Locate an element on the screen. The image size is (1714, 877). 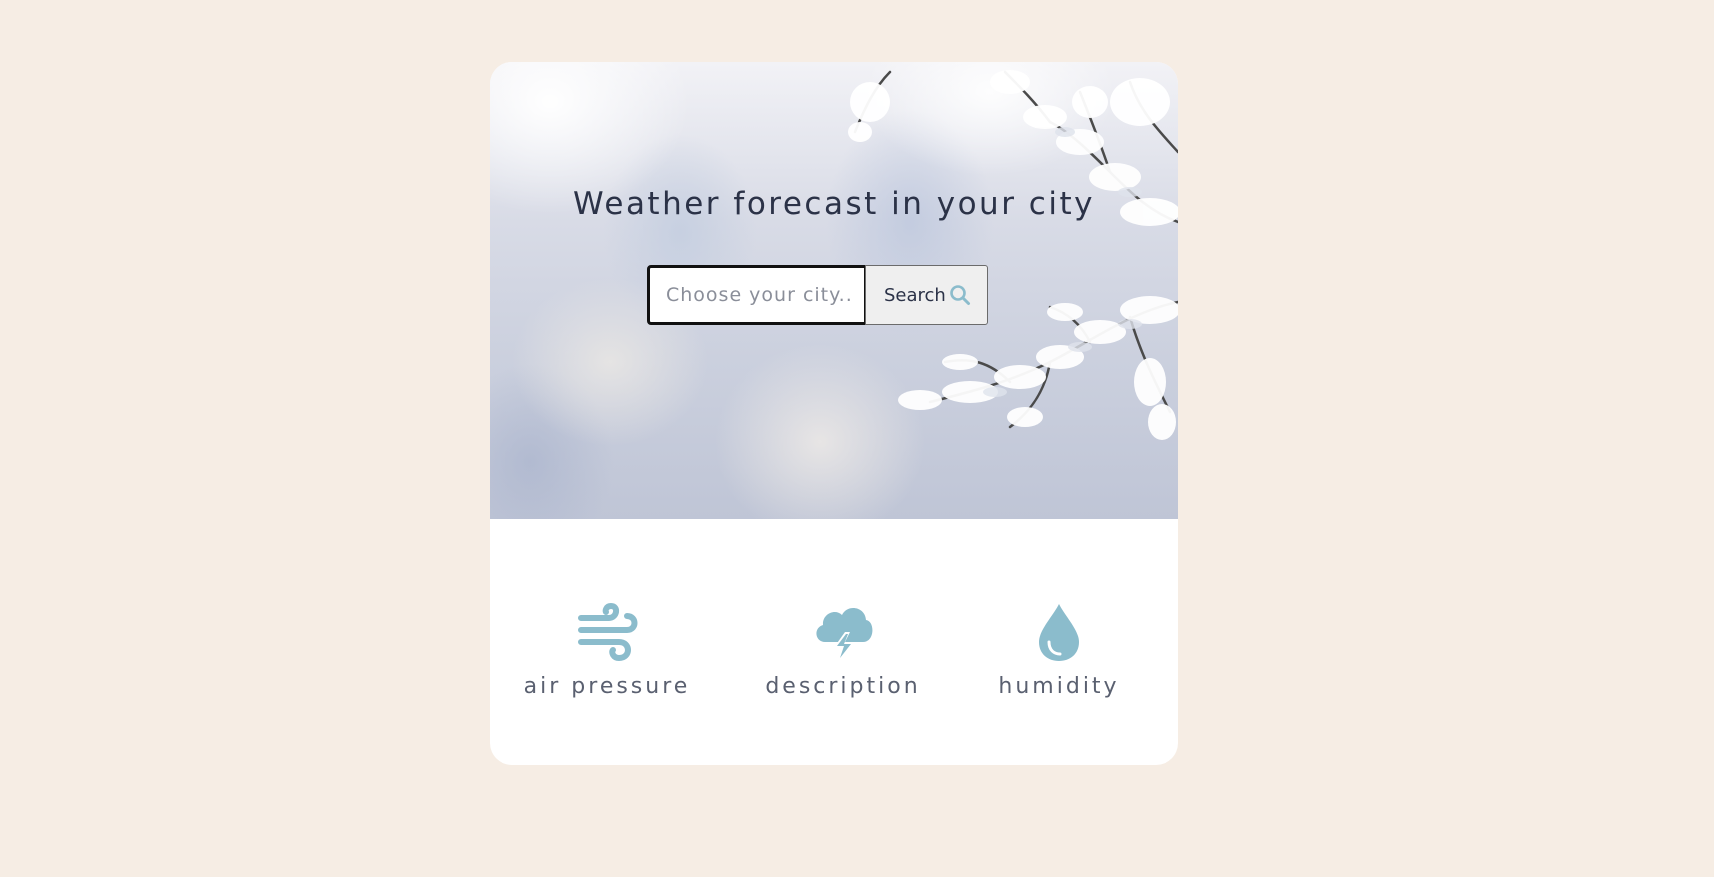
city-search-input is located at coordinates (757, 295).